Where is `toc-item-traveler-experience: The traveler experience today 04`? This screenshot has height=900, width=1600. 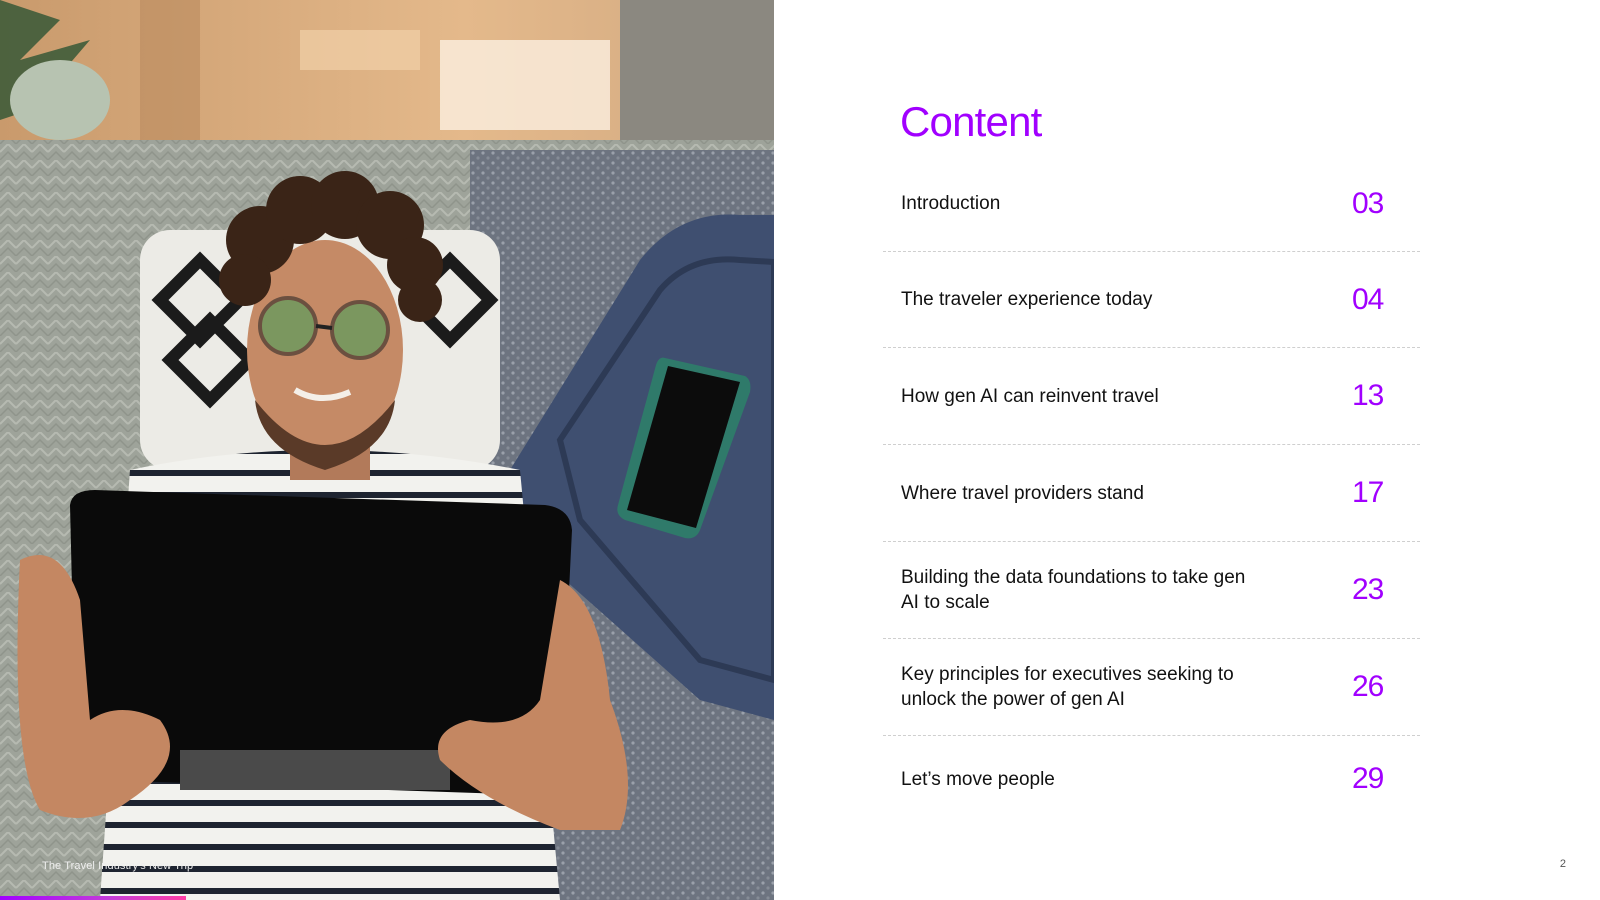 toc-item-traveler-experience: The traveler experience today 04 is located at coordinates (1151, 300).